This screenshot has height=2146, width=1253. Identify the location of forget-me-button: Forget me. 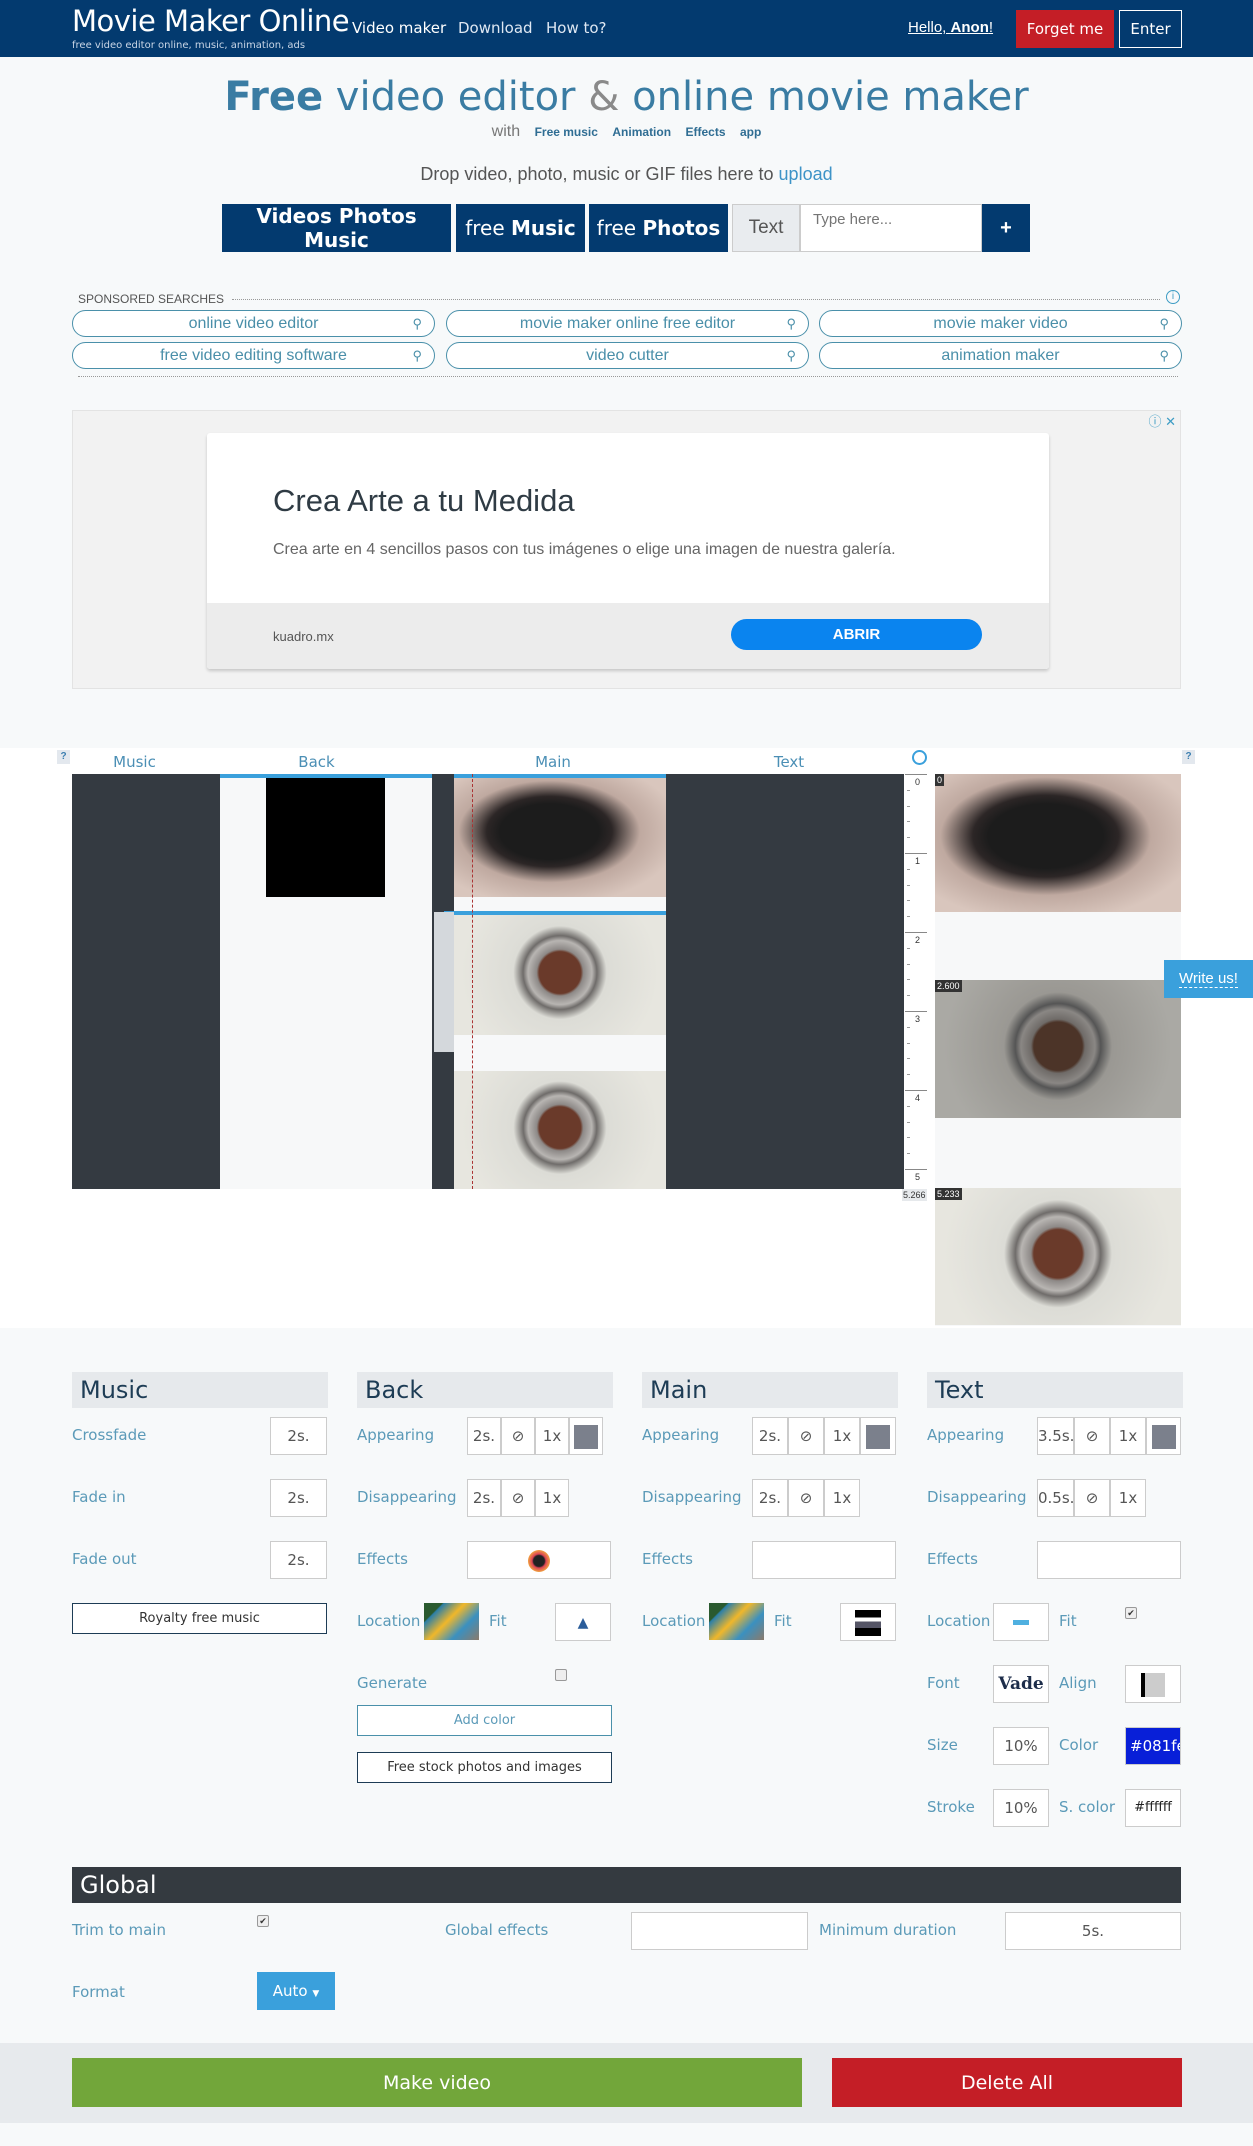
(1065, 29).